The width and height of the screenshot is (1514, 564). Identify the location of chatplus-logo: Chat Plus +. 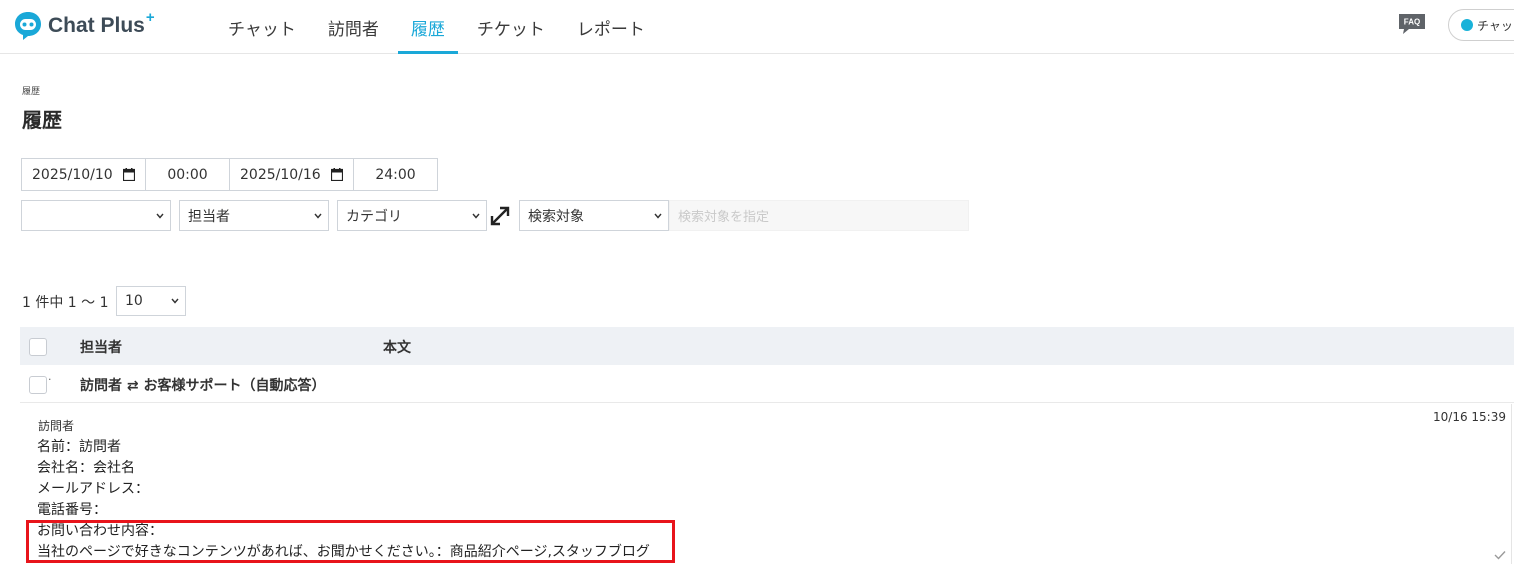
(83, 25).